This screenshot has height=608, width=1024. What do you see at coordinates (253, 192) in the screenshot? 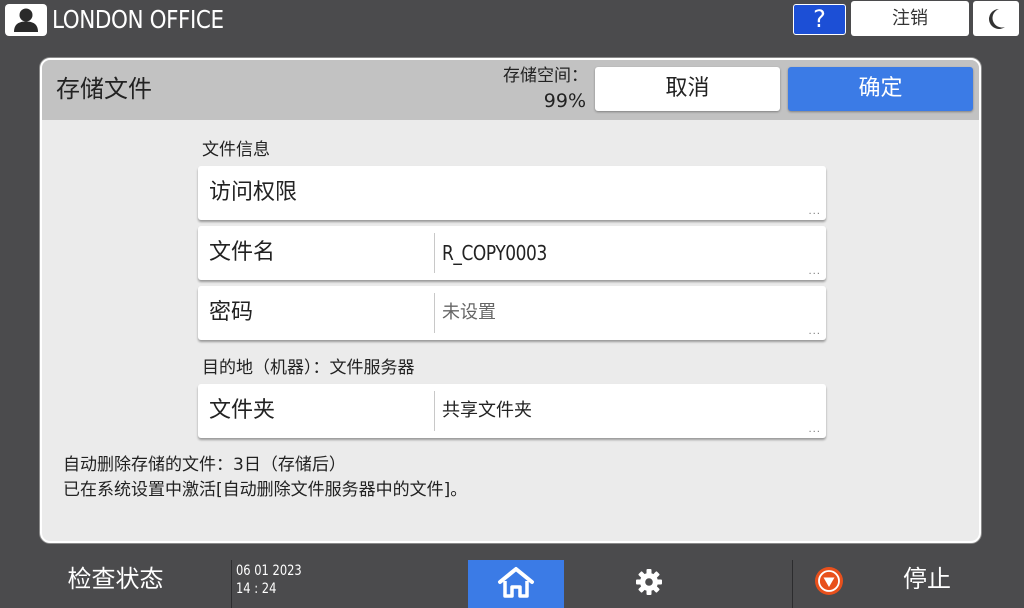
I see `access-rights-label: 访问权限` at bounding box center [253, 192].